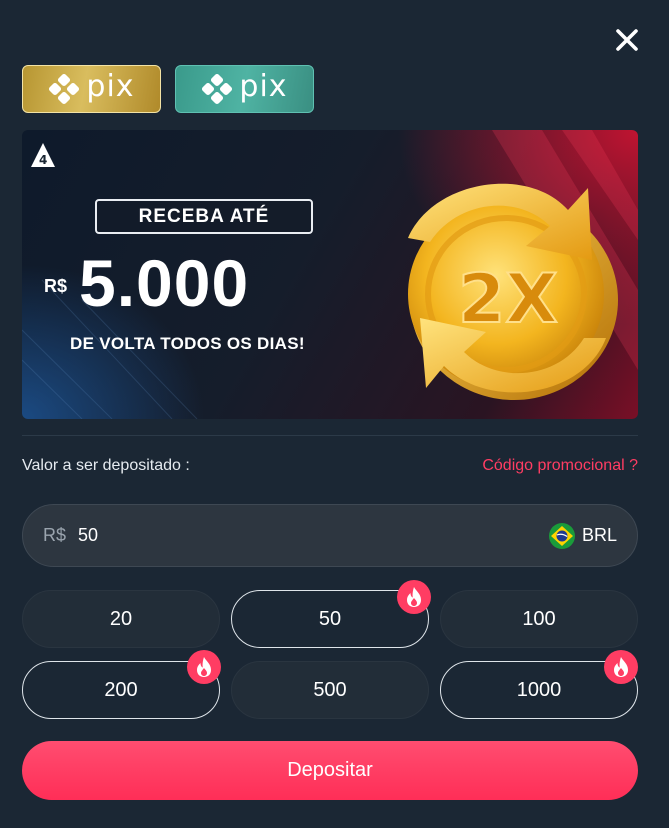  I want to click on currency-prefix: R$, so click(55, 535).